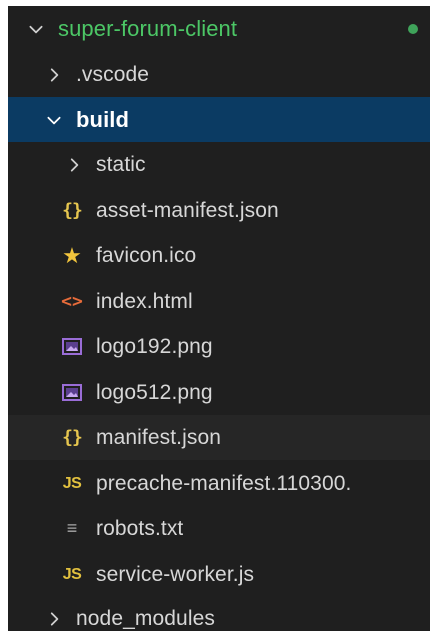 This screenshot has width=431, height=637. Describe the element at coordinates (219, 301) in the screenshot. I see `tree-item-index-html: <> index.html` at that location.